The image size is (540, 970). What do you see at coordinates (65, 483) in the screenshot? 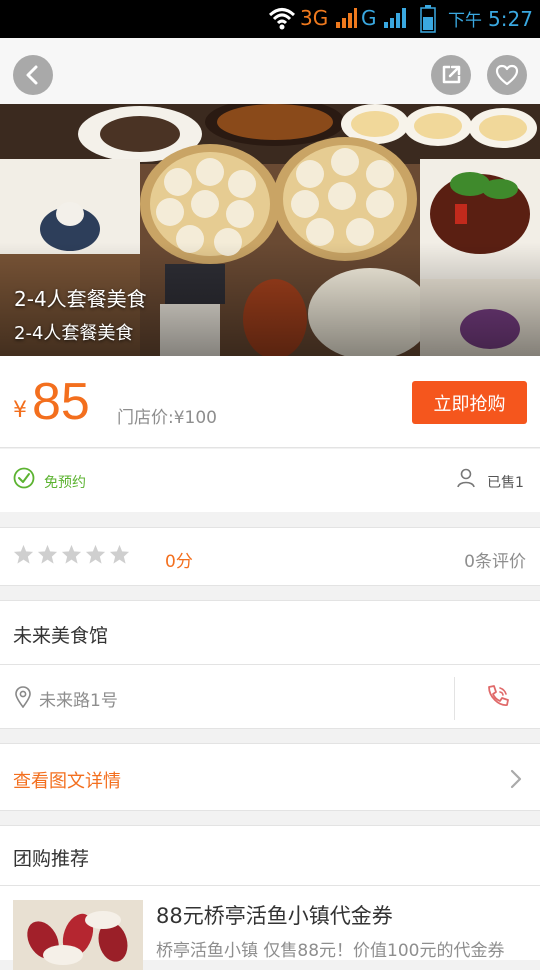
I see `no-reservation-tag: 免预约` at bounding box center [65, 483].